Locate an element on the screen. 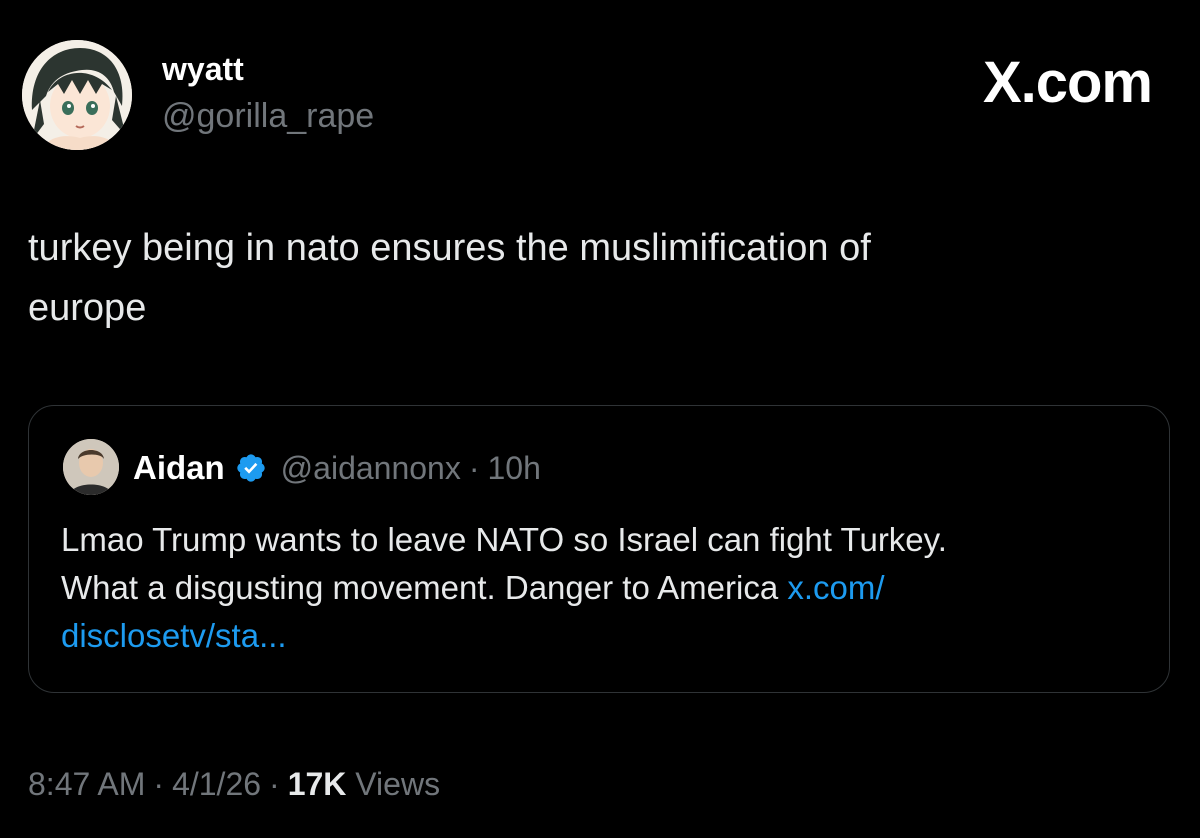  tweet-meta: 8:47 AM · 4/1/26 · 17K Views is located at coordinates (234, 784).